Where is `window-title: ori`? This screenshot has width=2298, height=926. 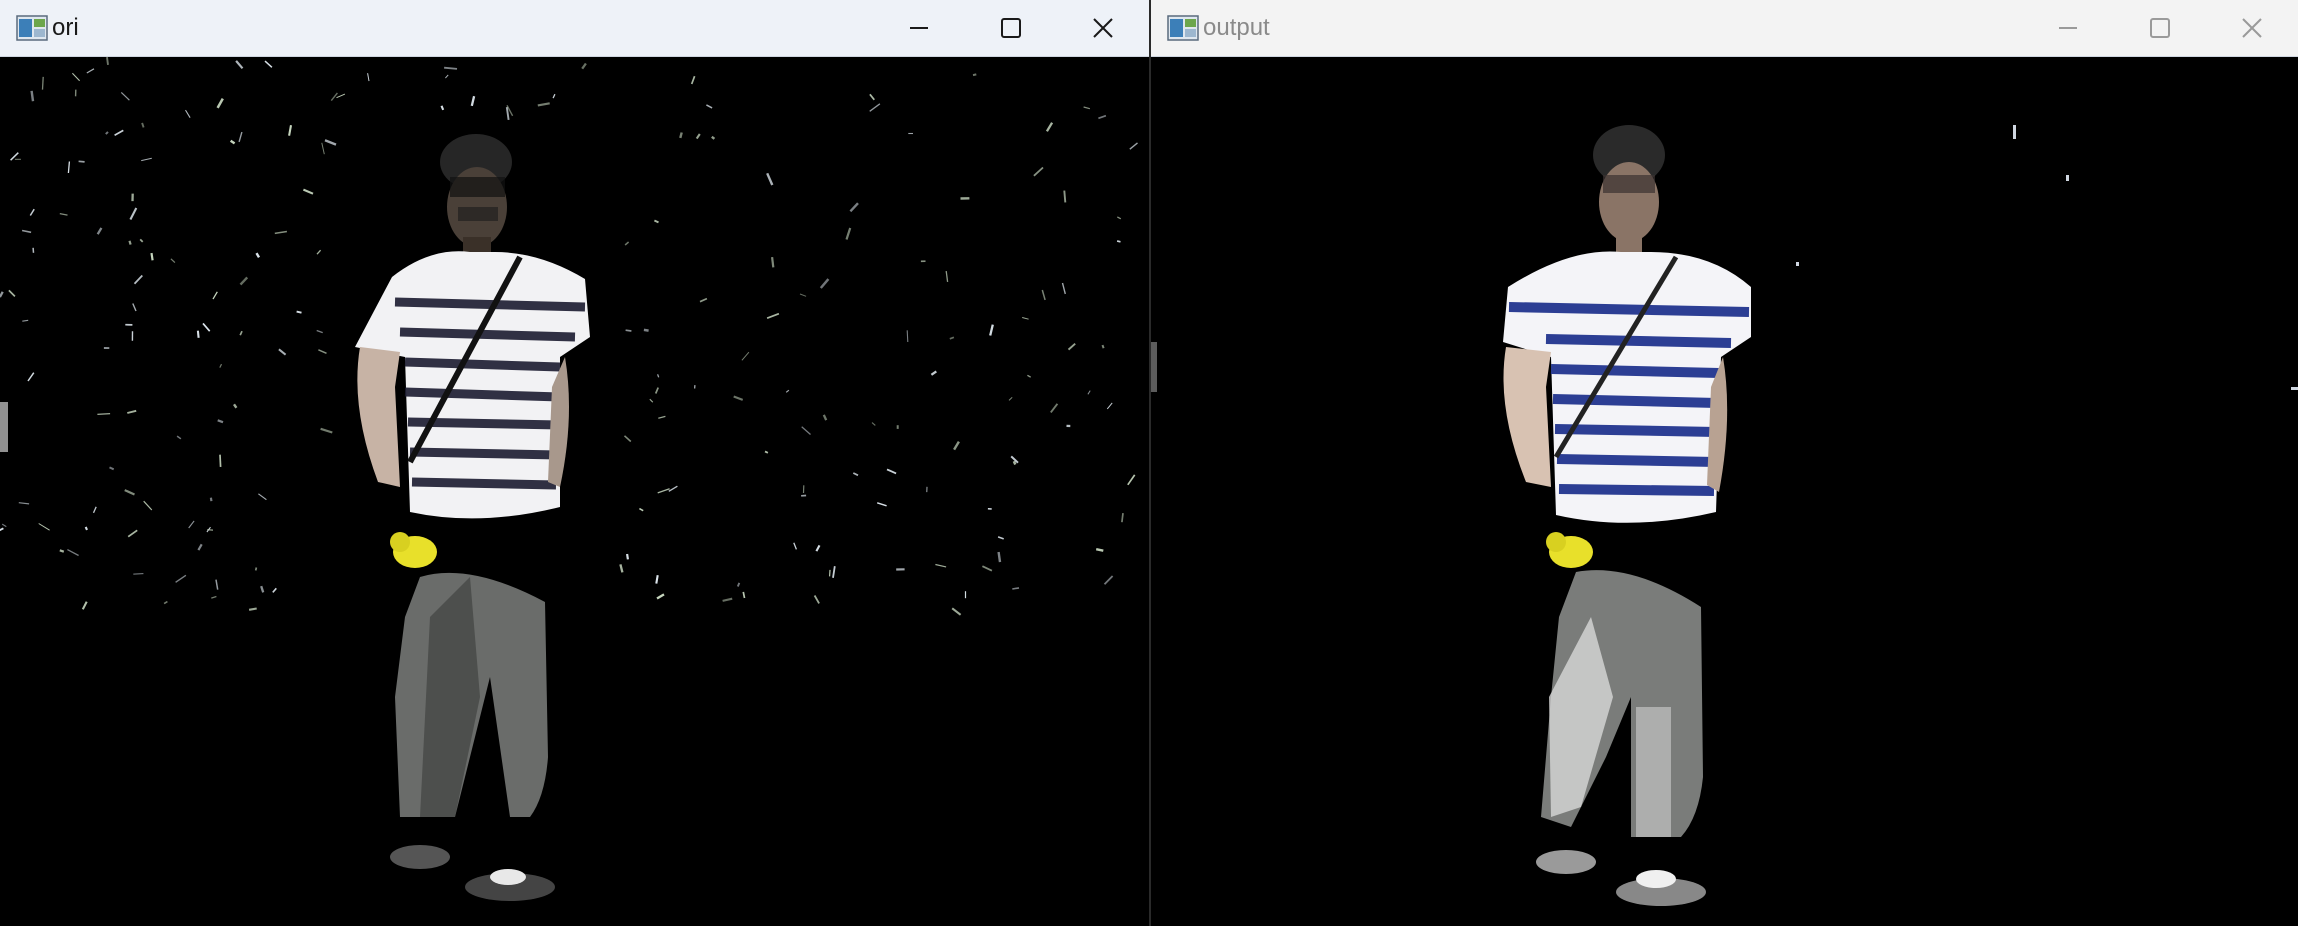 window-title: ori is located at coordinates (65, 27).